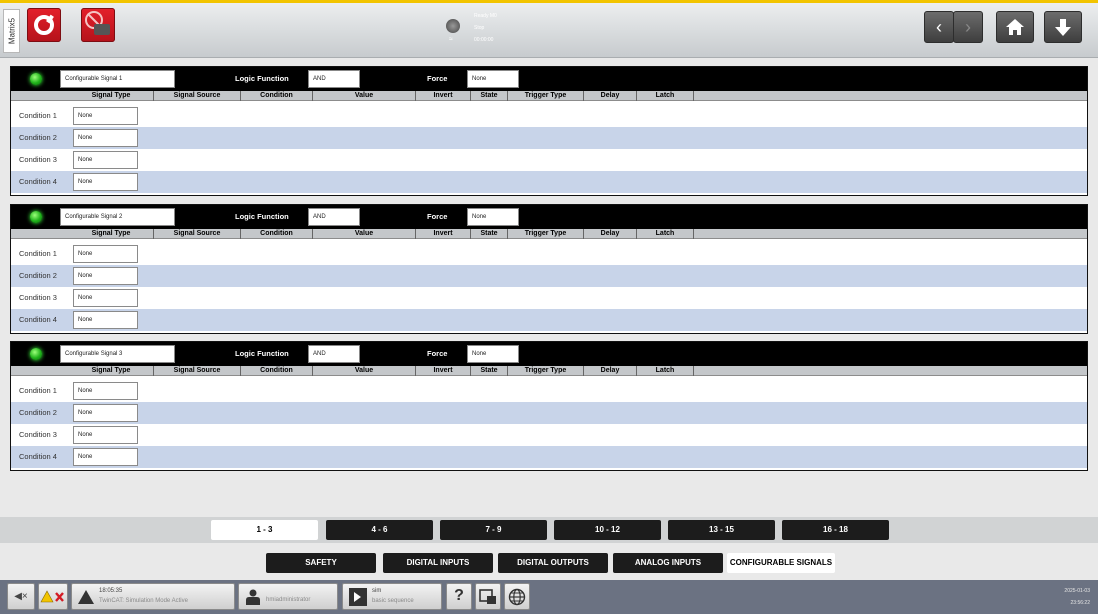  I want to click on message-time: 18:05:35, so click(111, 591).